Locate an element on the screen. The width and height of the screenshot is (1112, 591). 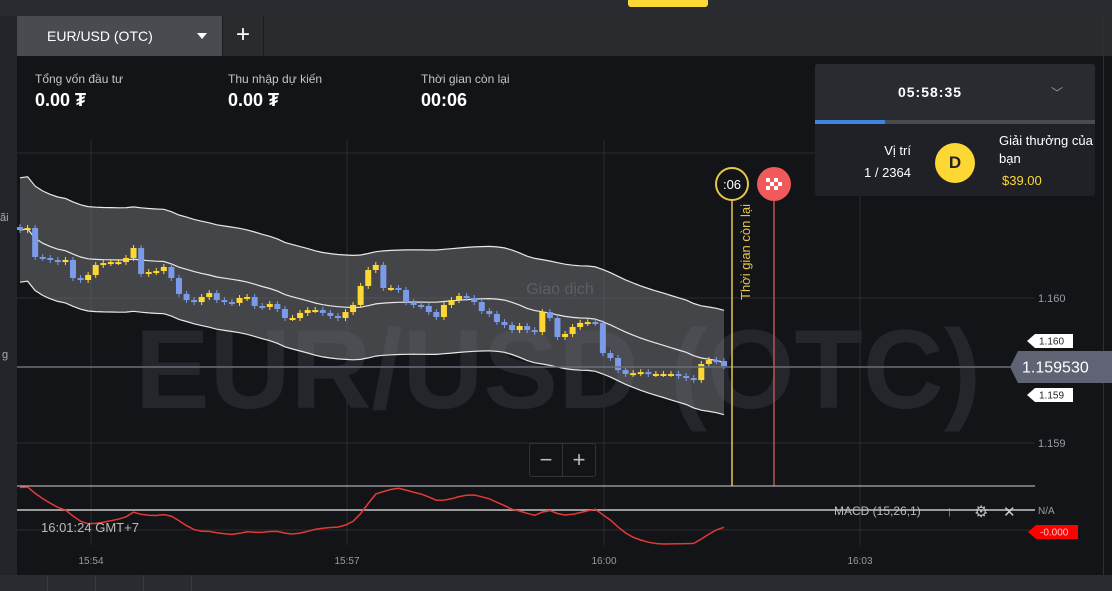
position-label: Vị trí is located at coordinates (897, 150).